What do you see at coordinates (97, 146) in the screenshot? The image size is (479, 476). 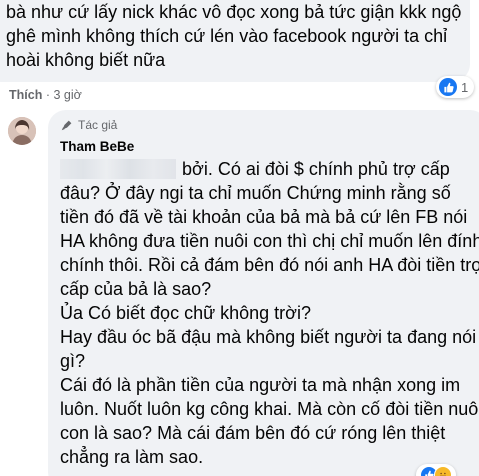 I see `author-name: Tham BeBe` at bounding box center [97, 146].